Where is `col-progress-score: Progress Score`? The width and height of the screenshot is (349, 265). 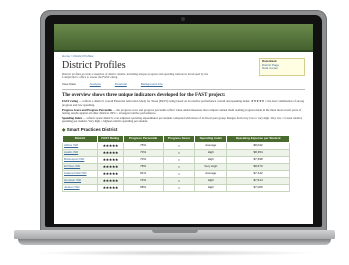 col-progress-score: Progress Score is located at coordinates (179, 138).